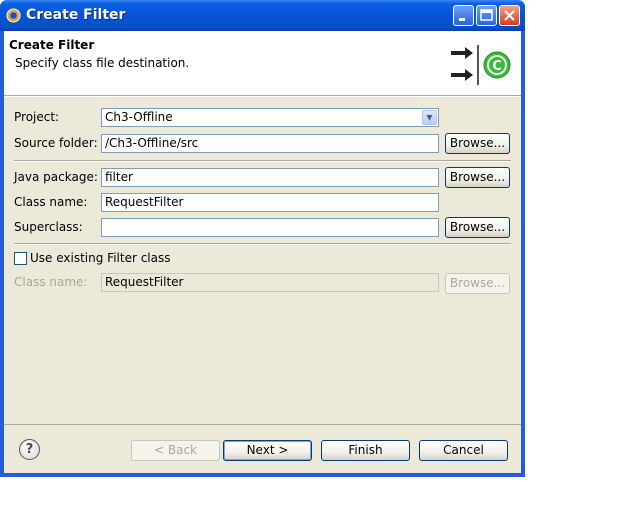 This screenshot has width=640, height=512. What do you see at coordinates (262, 96) in the screenshot?
I see `banner-divider-highlight` at bounding box center [262, 96].